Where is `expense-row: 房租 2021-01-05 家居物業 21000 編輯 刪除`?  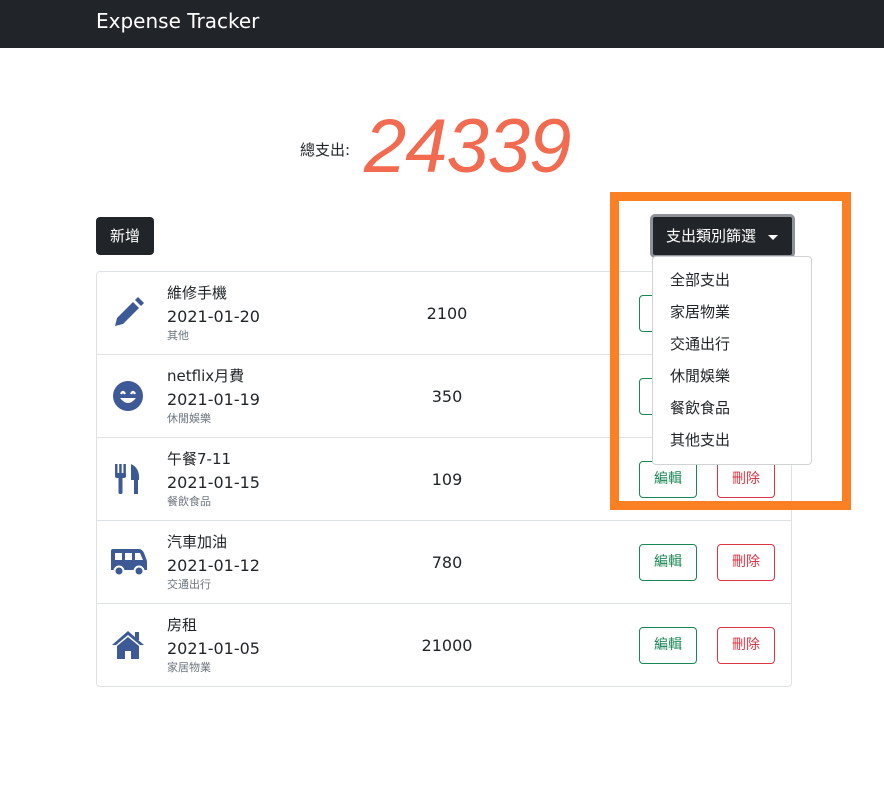 expense-row: 房租 2021-01-05 家居物業 21000 編輯 刪除 is located at coordinates (444, 645).